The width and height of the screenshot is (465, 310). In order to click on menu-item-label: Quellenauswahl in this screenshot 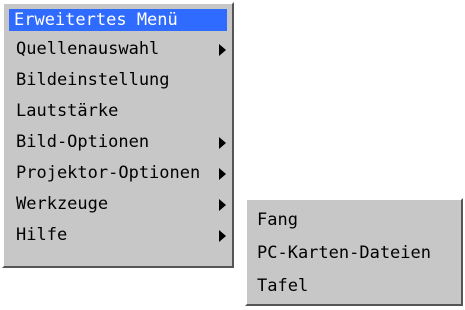, I will do `click(88, 49)`.